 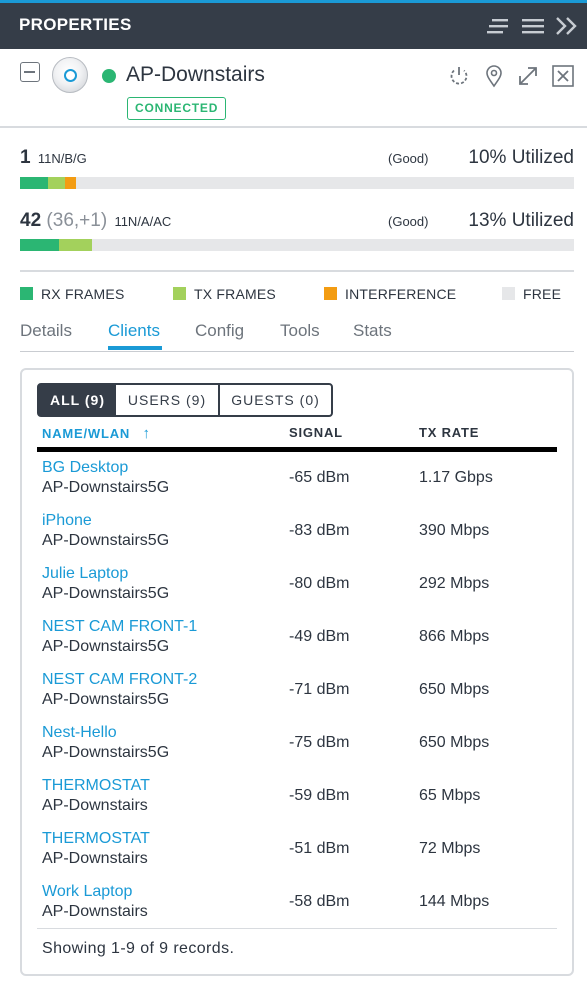 What do you see at coordinates (109, 76) in the screenshot?
I see `status-dot-icon` at bounding box center [109, 76].